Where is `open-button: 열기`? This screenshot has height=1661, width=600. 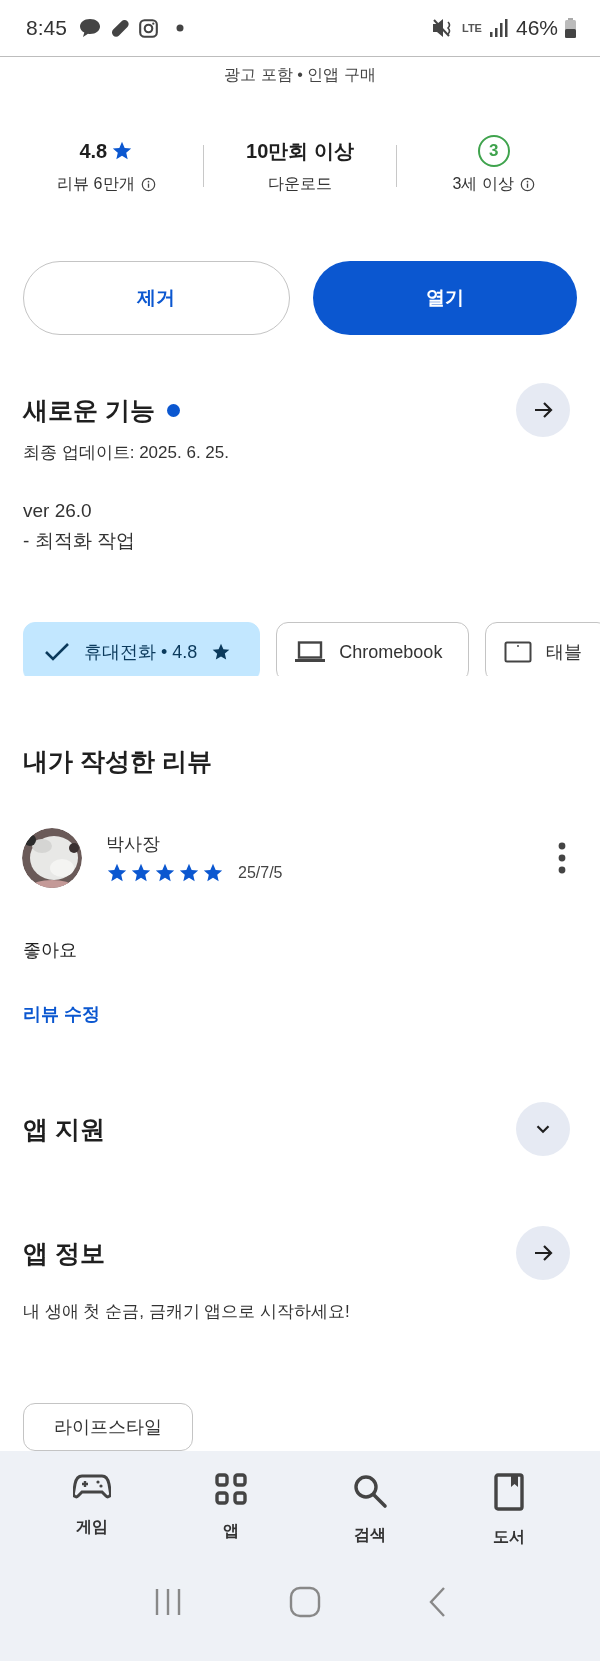
open-button: 열기 is located at coordinates (444, 298).